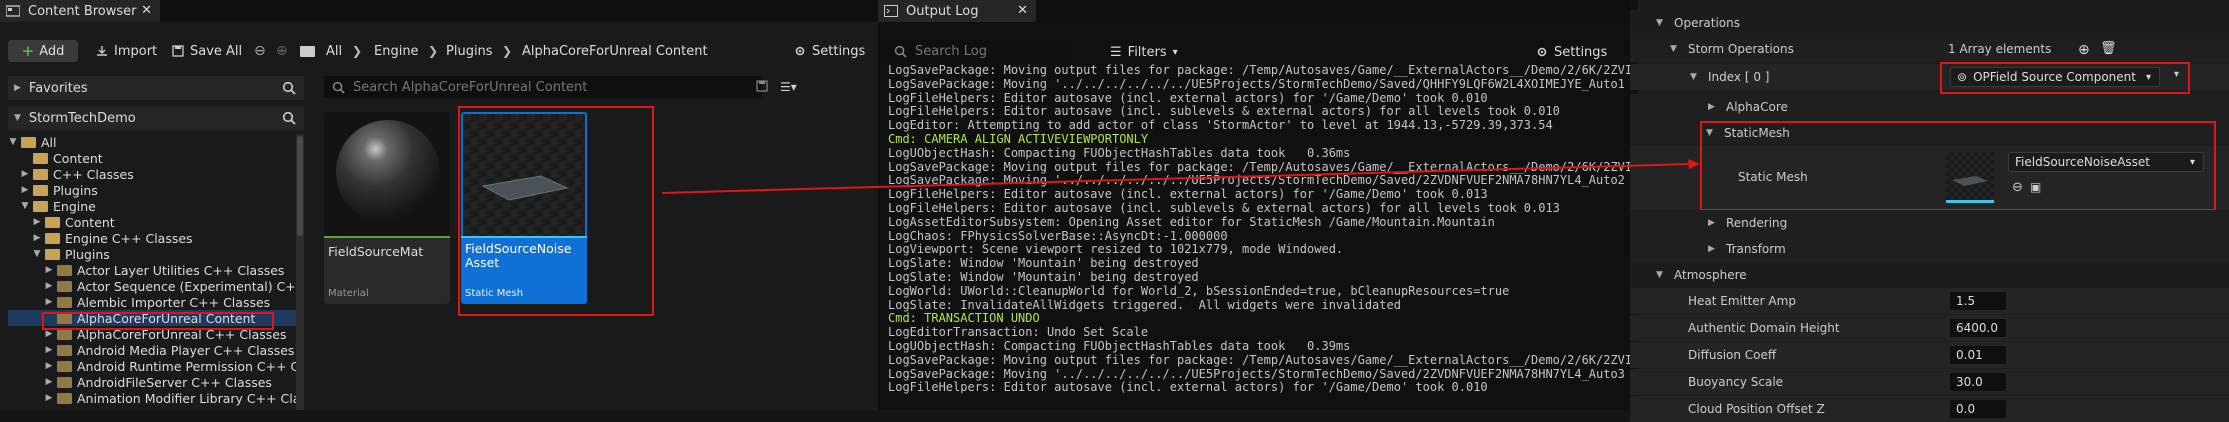 The width and height of the screenshot is (2229, 422). I want to click on tree-item: ▶ Android Media Player C++ Classes, so click(152, 350).